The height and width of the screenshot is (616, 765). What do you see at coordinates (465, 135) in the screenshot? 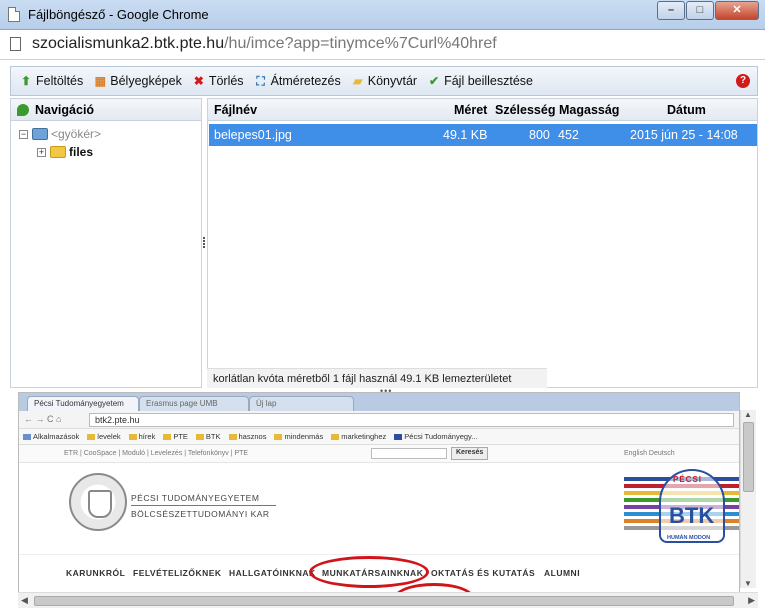
I see `file-size: 49.1 KB` at bounding box center [465, 135].